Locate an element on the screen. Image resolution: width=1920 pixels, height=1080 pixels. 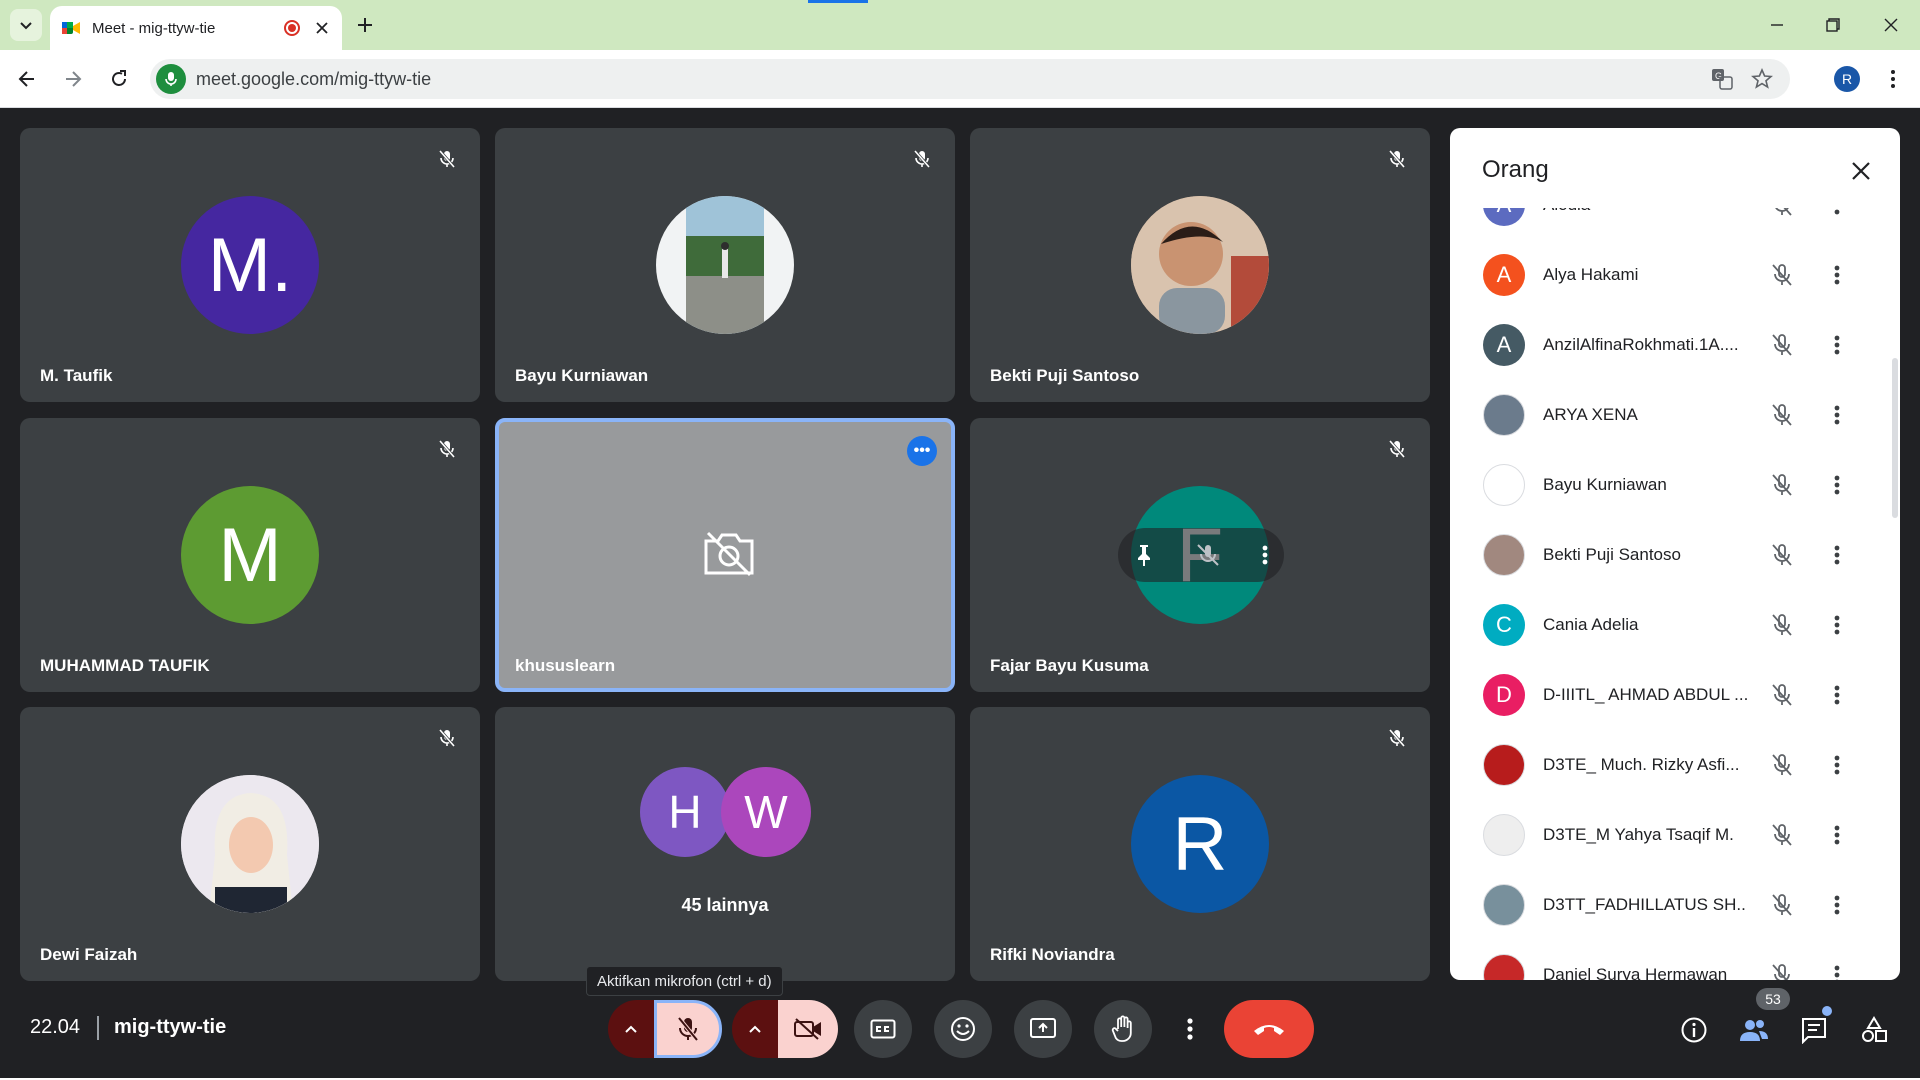
participant-row: A Alya Hakami is located at coordinates (1667, 275).